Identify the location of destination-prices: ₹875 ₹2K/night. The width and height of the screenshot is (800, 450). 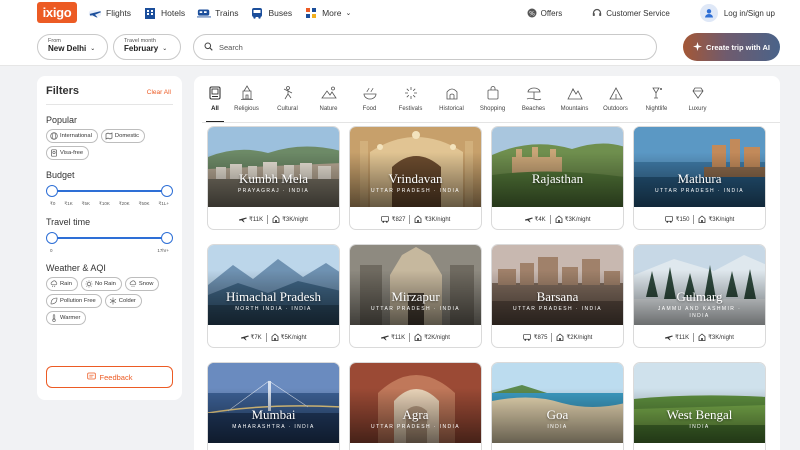
(557, 337).